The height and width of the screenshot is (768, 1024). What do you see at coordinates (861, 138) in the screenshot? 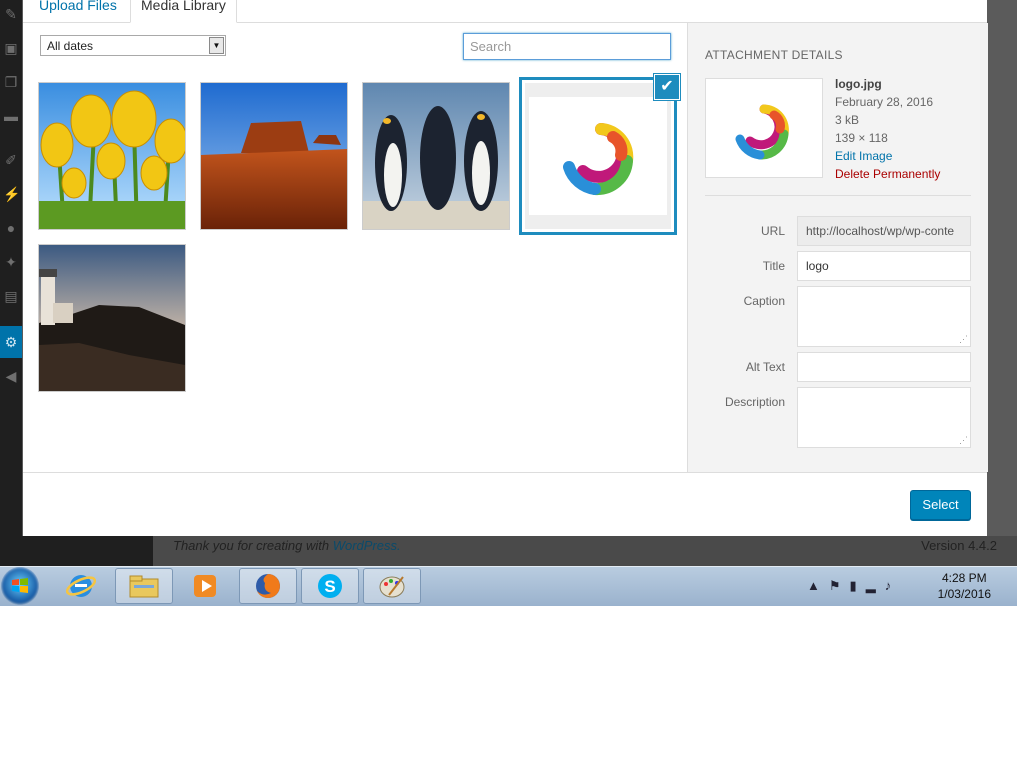
I see `attachment-dimensions: 139 × 118` at bounding box center [861, 138].